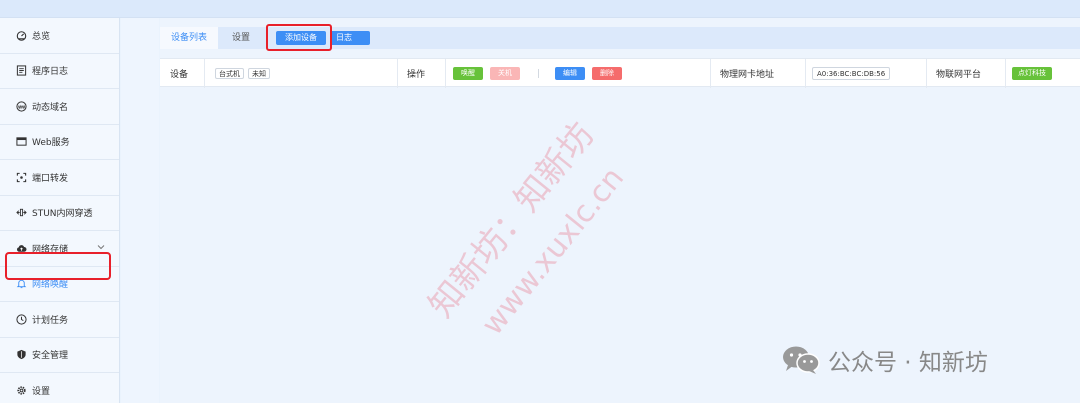  Describe the element at coordinates (908, 363) in the screenshot. I see `brand-text: 公众号 · 知新坊` at that location.